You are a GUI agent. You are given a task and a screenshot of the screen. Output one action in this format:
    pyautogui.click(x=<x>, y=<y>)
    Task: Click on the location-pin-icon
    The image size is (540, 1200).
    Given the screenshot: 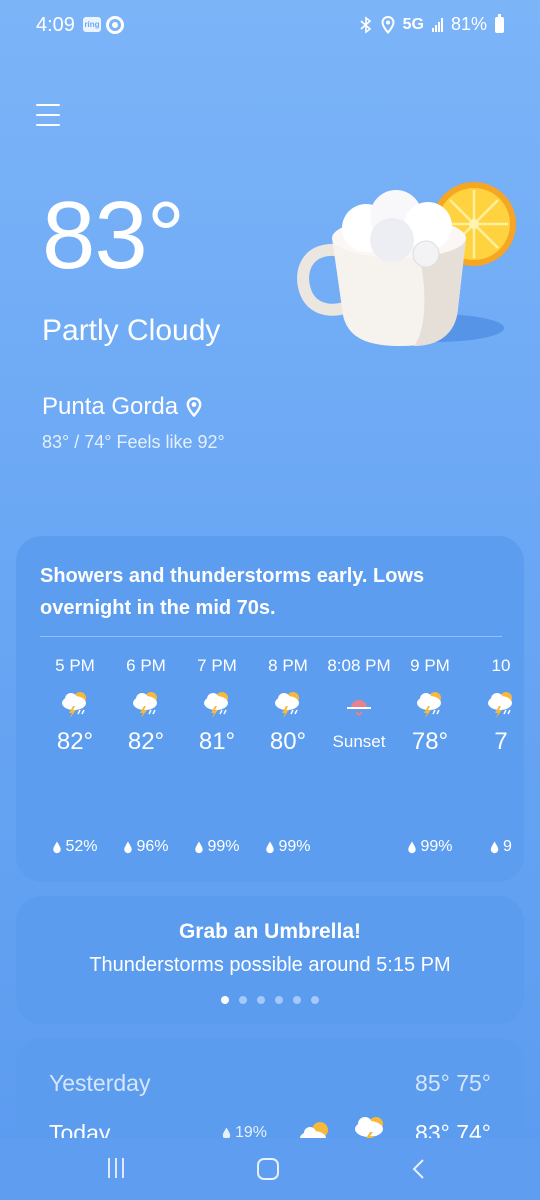 What is the action you would take?
    pyautogui.click(x=194, y=407)
    